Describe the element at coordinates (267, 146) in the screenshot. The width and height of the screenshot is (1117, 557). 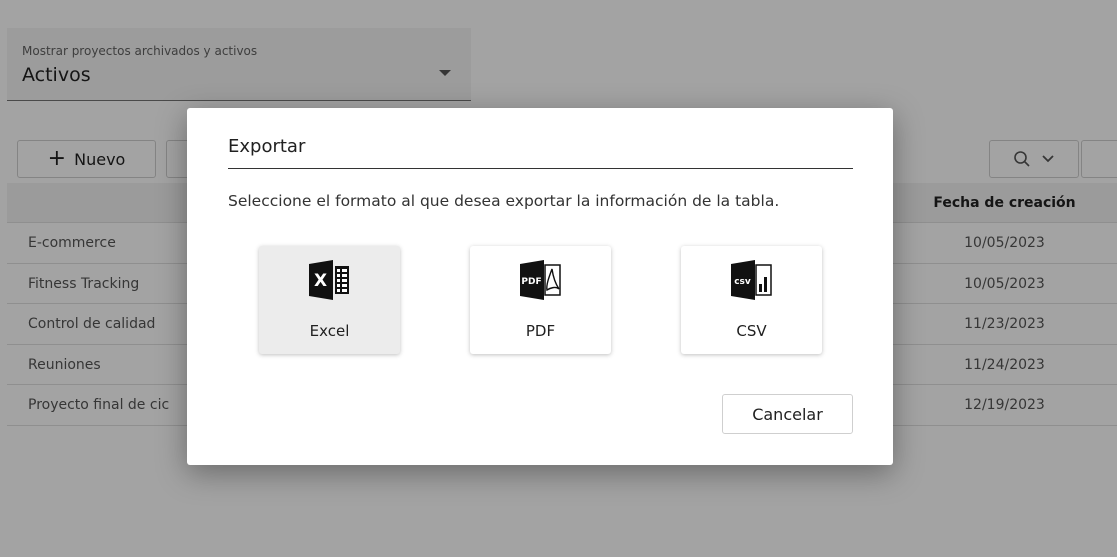
I see `dialog-title: Exportar` at that location.